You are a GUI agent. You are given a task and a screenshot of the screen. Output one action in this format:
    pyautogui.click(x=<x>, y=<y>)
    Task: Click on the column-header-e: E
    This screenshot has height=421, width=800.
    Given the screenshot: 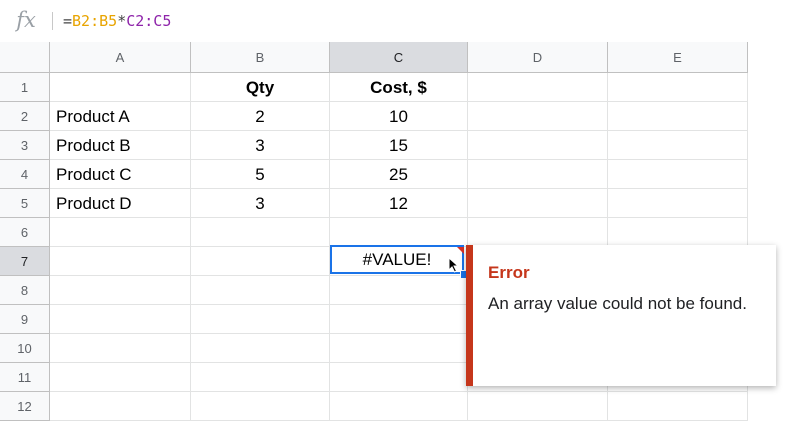 What is the action you would take?
    pyautogui.click(x=678, y=57)
    